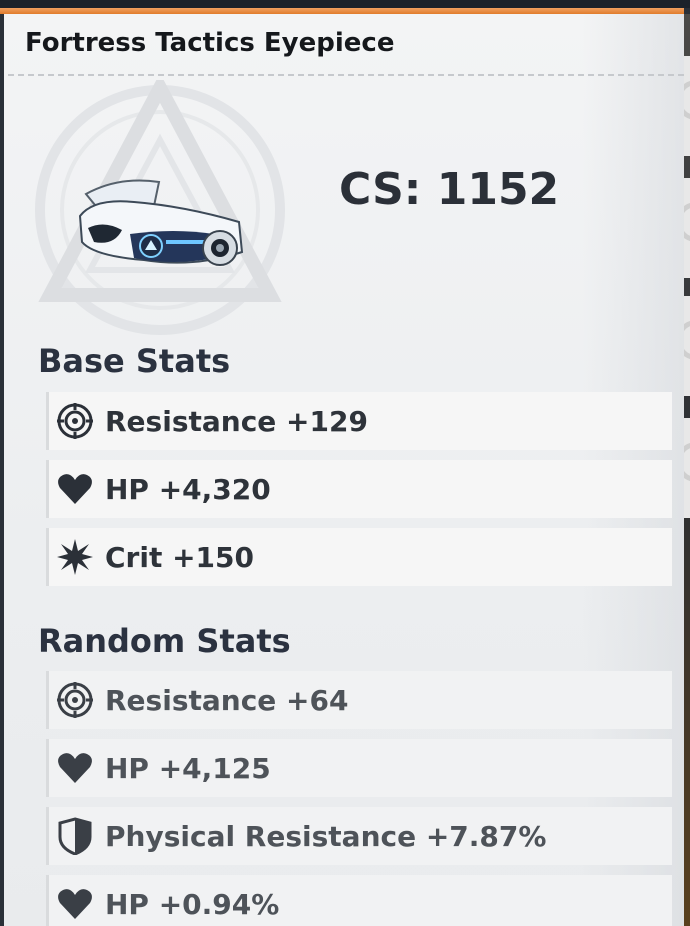 Image resolution: width=690 pixels, height=926 pixels. Describe the element at coordinates (359, 900) in the screenshot. I see `stat-row-hp-percent: HP +0.94%` at that location.